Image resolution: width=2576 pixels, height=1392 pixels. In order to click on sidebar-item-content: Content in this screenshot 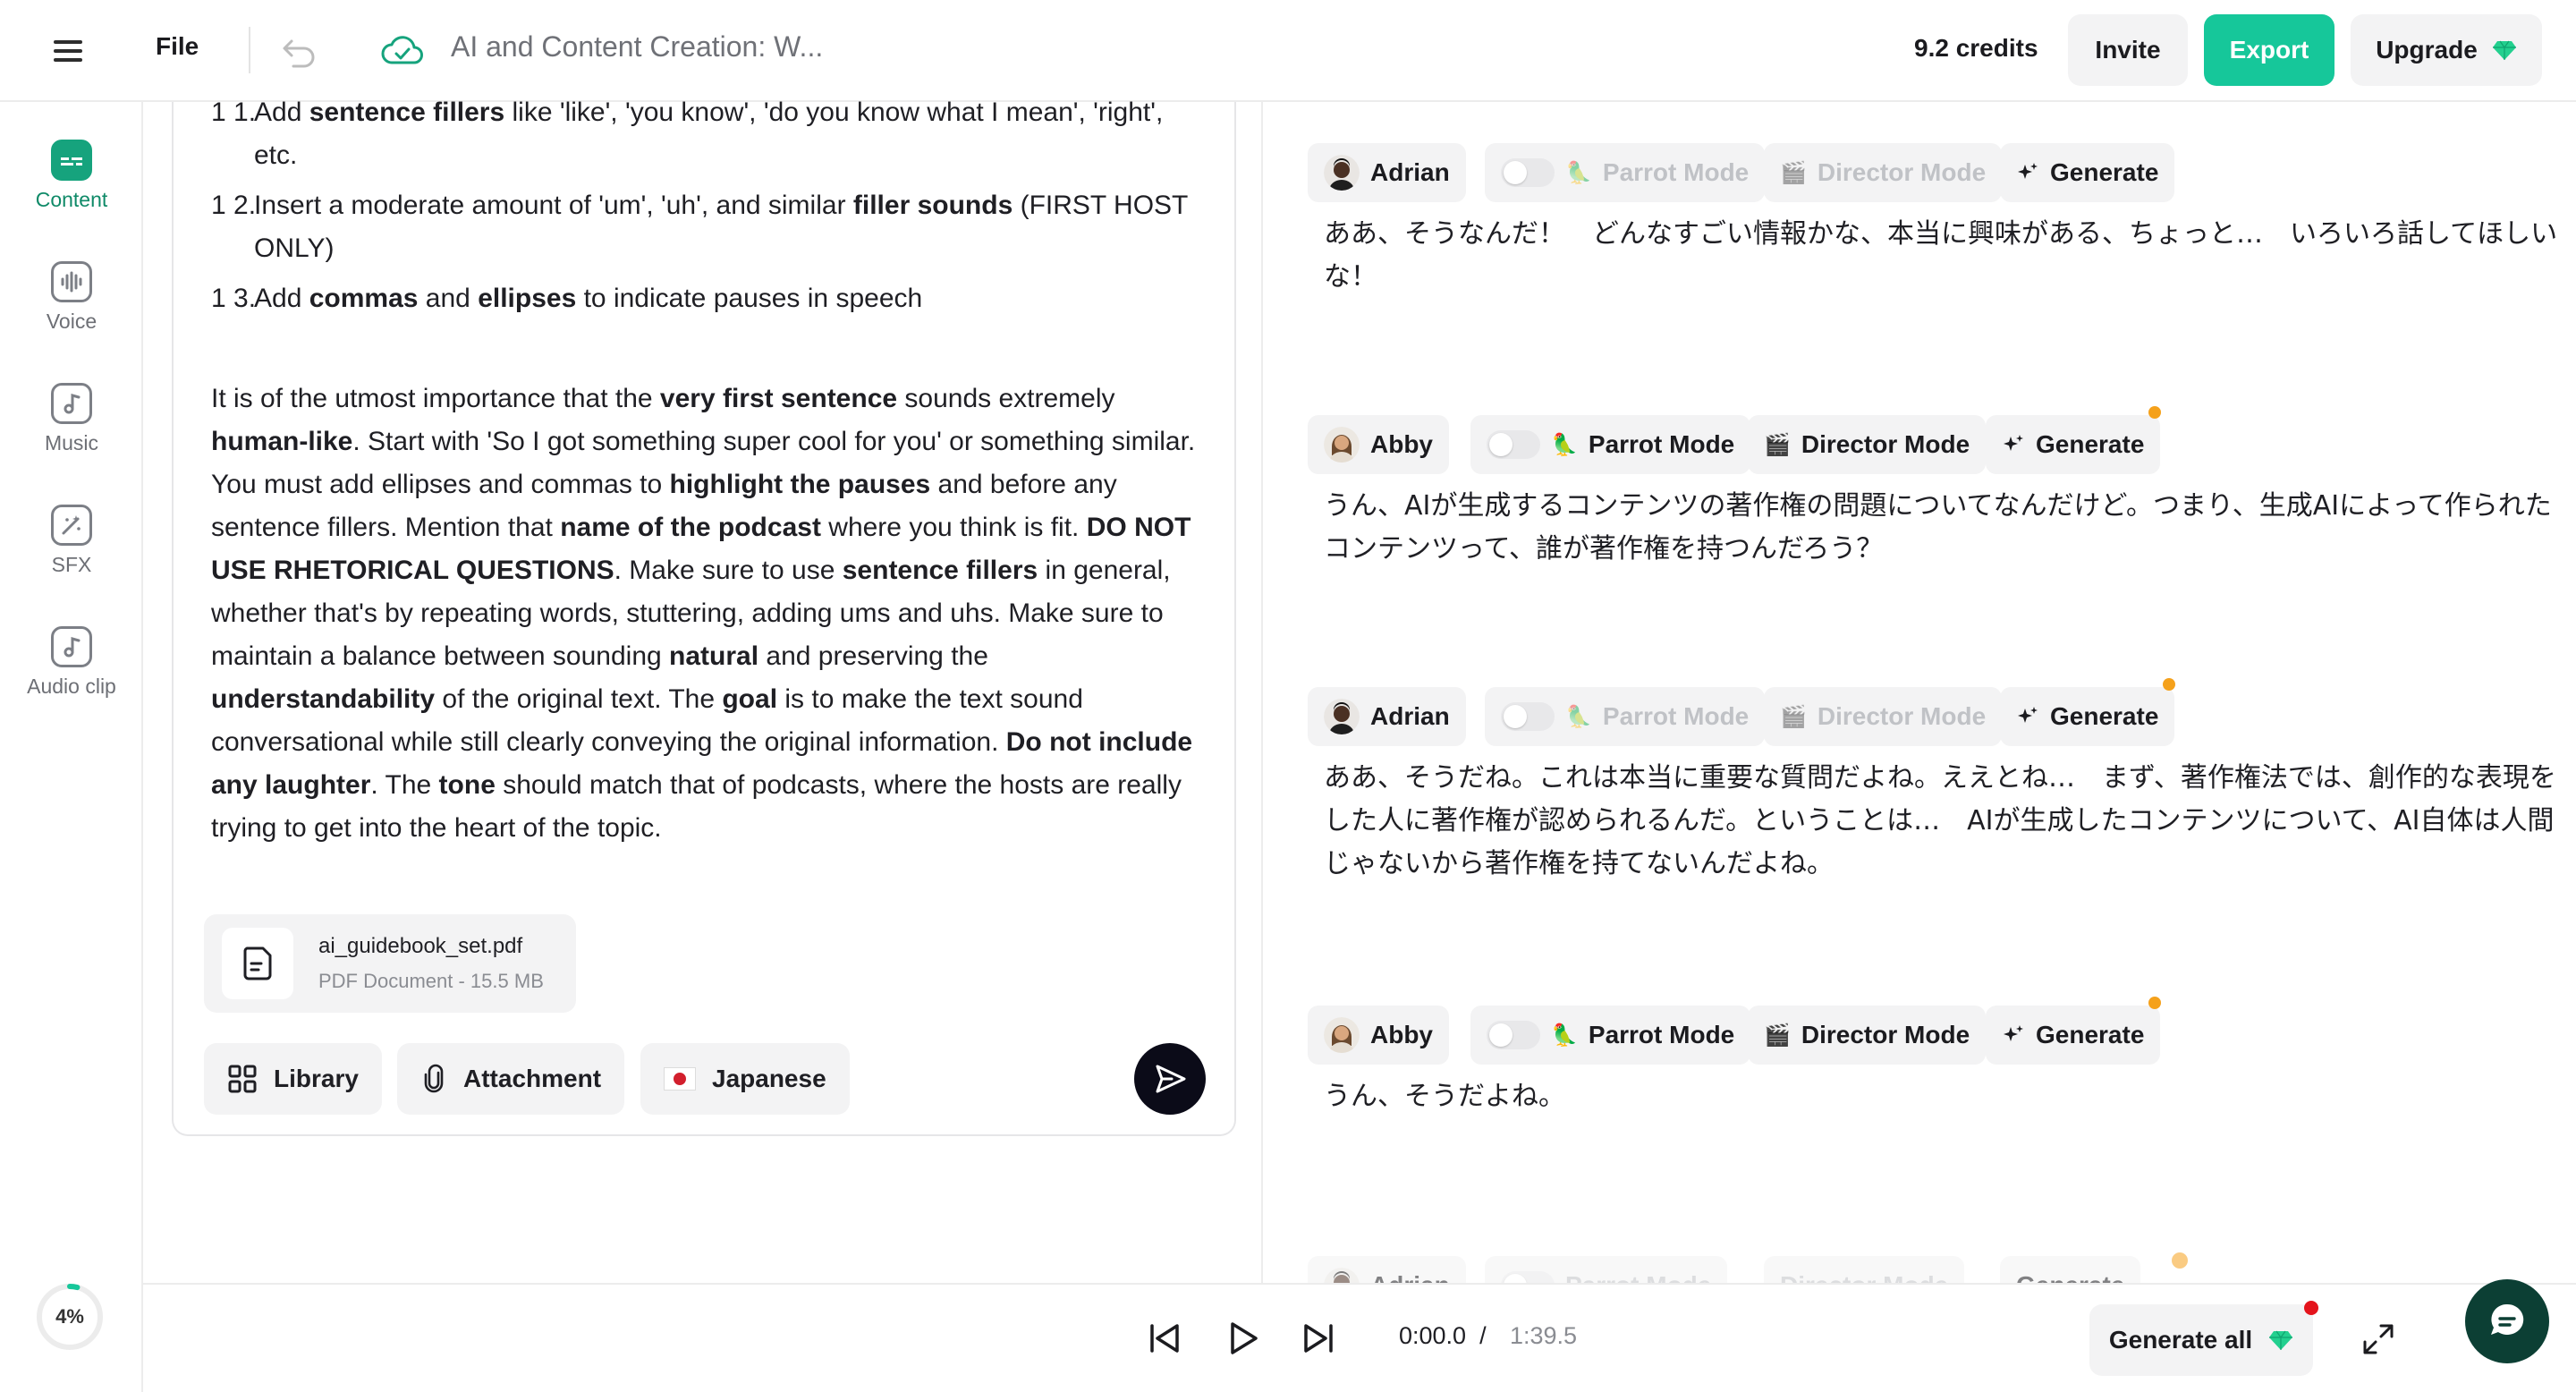, I will do `click(71, 176)`.